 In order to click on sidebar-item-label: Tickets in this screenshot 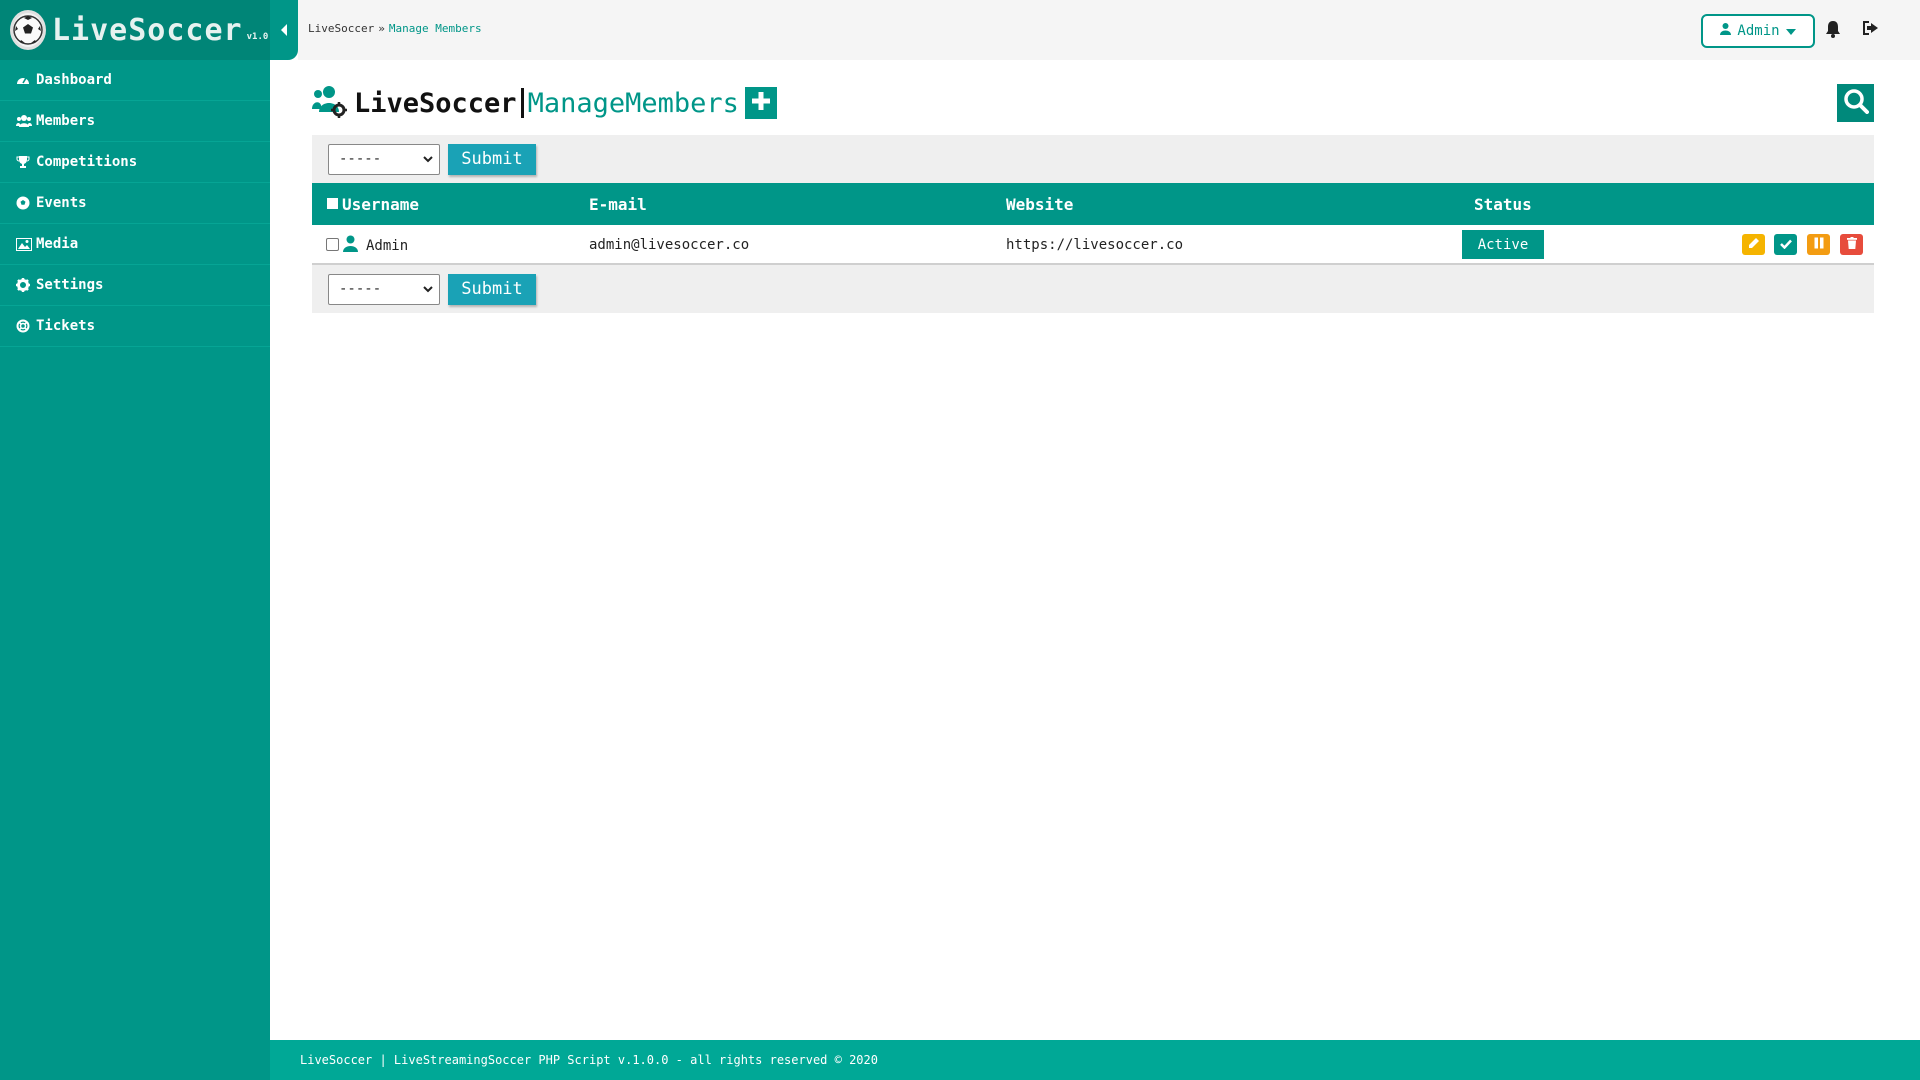, I will do `click(66, 326)`.